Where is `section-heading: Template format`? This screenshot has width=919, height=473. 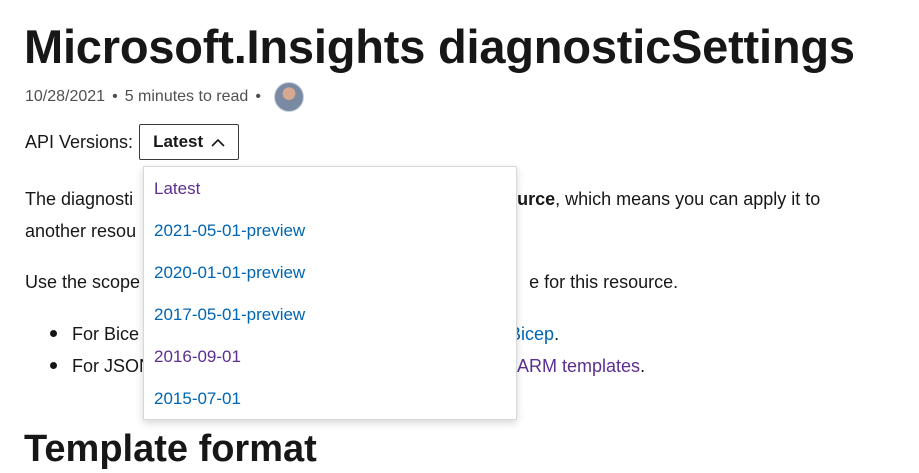 section-heading: Template format is located at coordinates (170, 449).